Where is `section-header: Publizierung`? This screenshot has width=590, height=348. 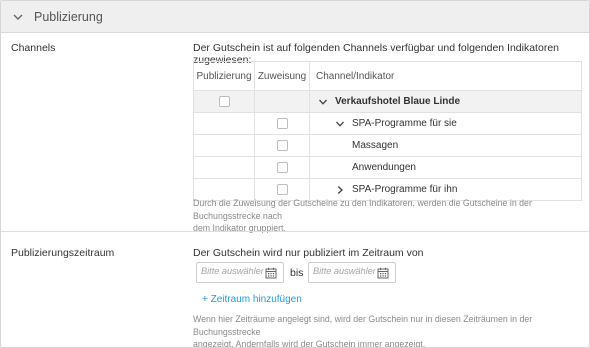 section-header: Publizierung is located at coordinates (295, 17).